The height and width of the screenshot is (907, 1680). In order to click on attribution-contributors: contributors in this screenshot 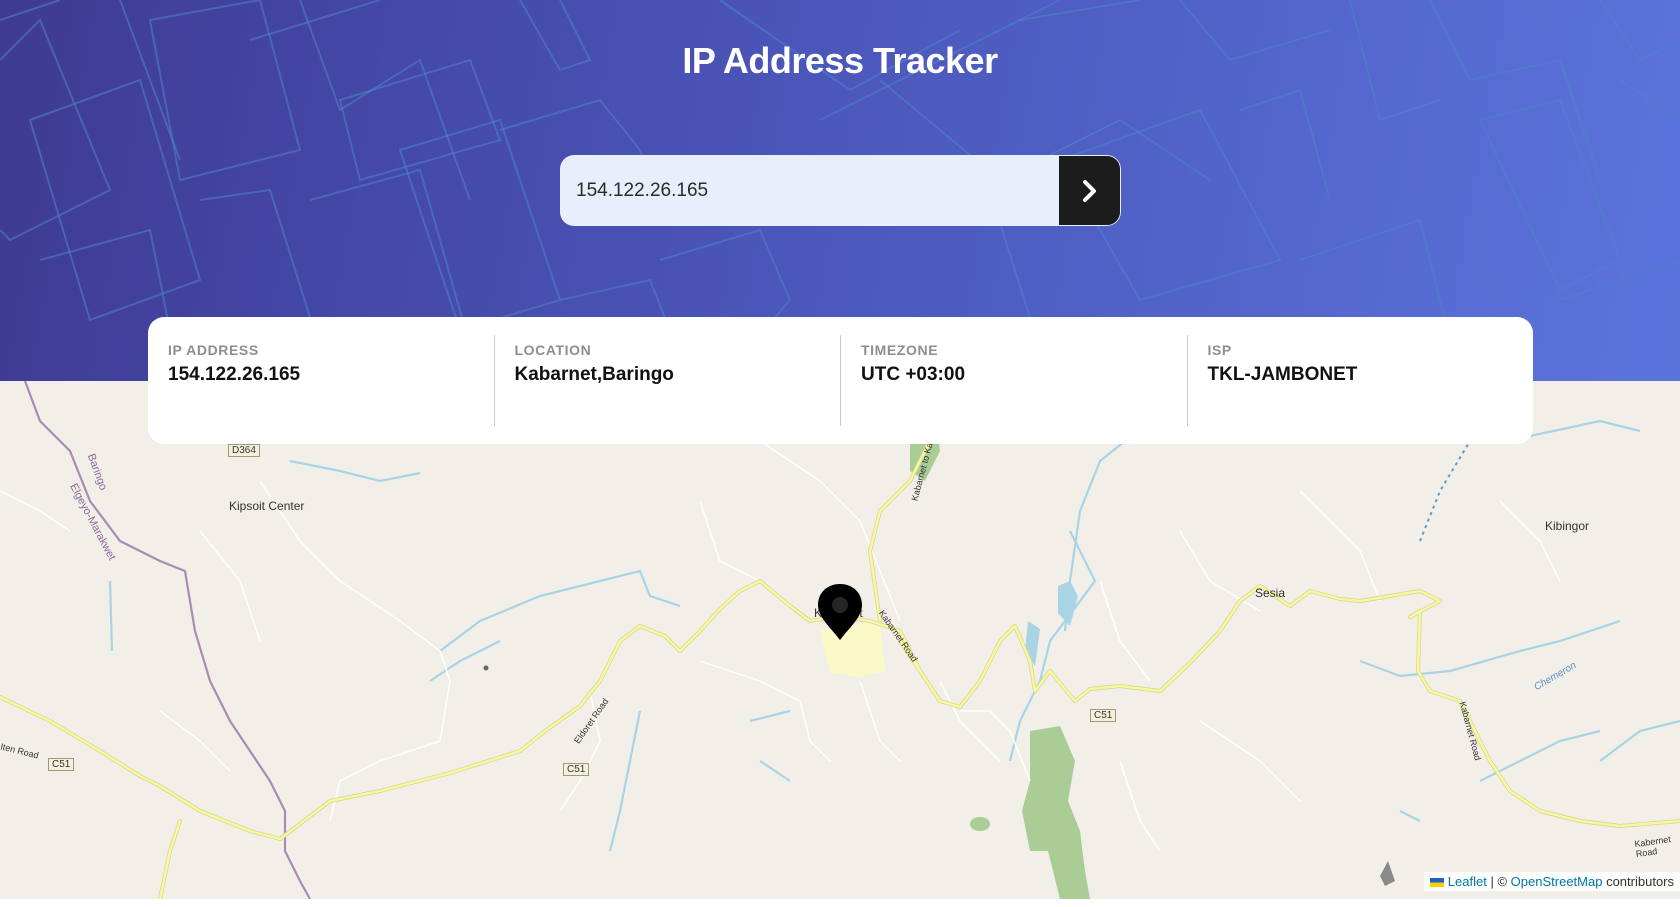, I will do `click(1640, 881)`.